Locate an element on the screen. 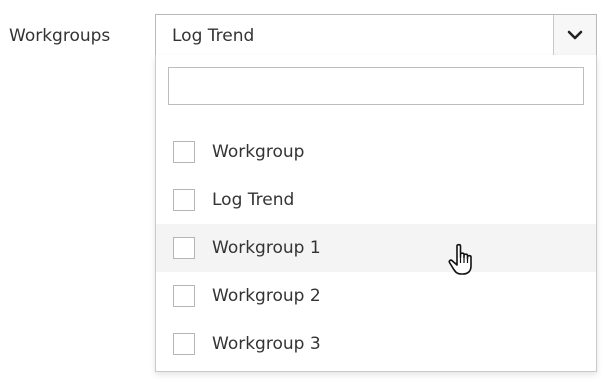 The height and width of the screenshot is (385, 607). hand-pointer-icon is located at coordinates (460, 259).